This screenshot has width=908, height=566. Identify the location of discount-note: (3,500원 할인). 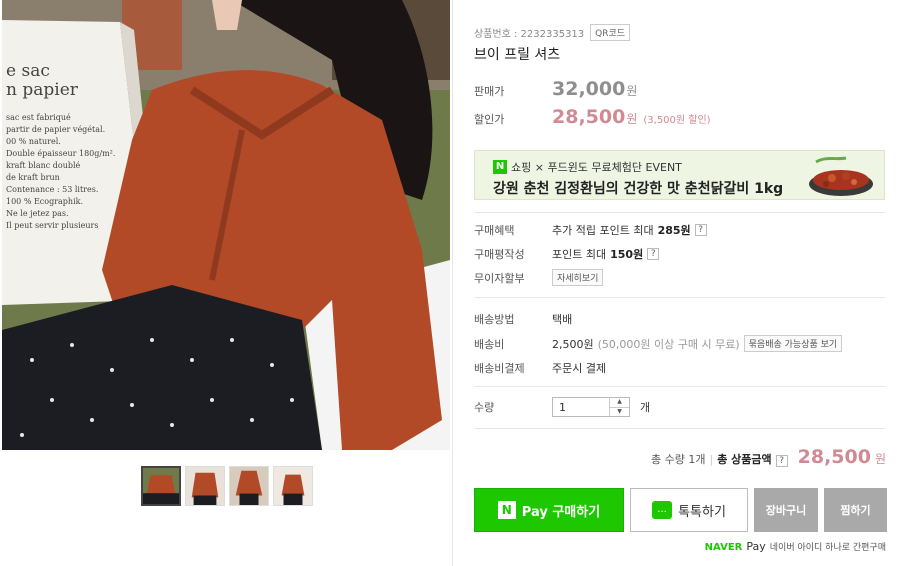
(677, 120).